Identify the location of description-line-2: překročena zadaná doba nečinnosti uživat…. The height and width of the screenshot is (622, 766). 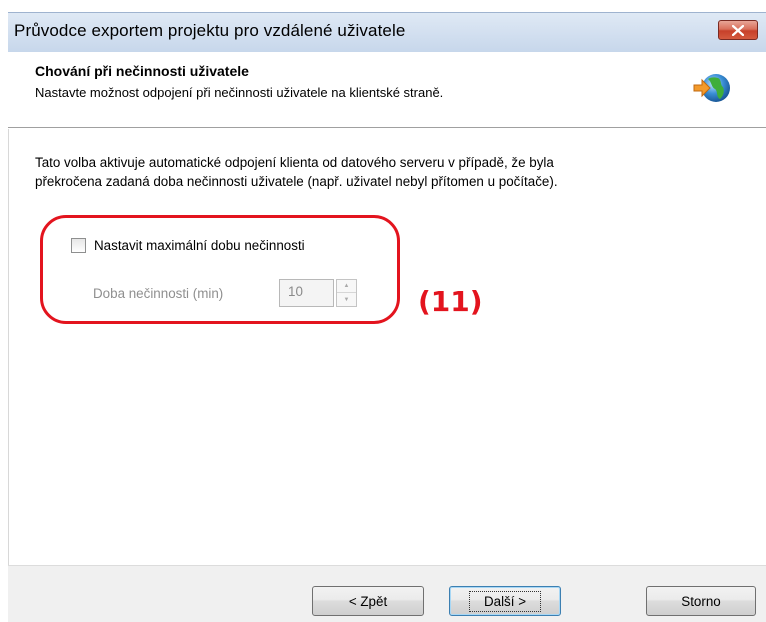
(296, 181).